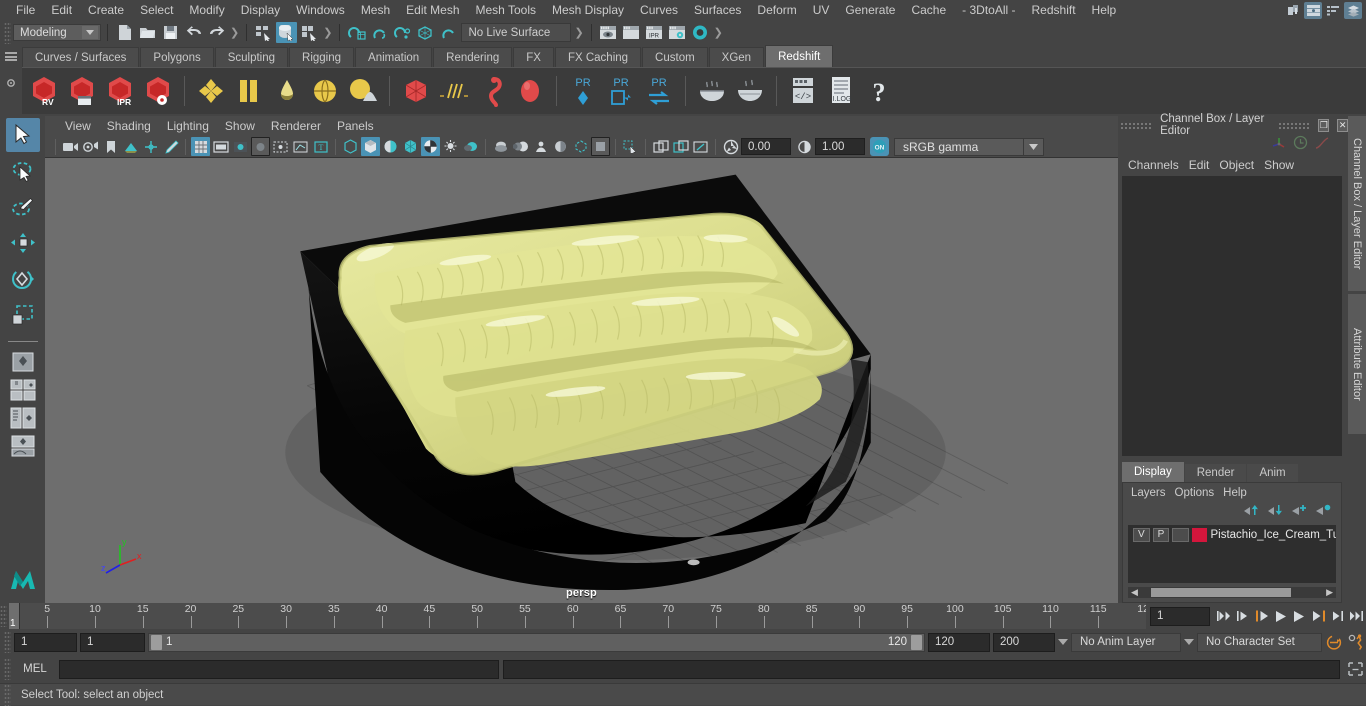 The height and width of the screenshot is (706, 1366). I want to click on shelf-tab-fx-caching: FX Caching, so click(598, 57).